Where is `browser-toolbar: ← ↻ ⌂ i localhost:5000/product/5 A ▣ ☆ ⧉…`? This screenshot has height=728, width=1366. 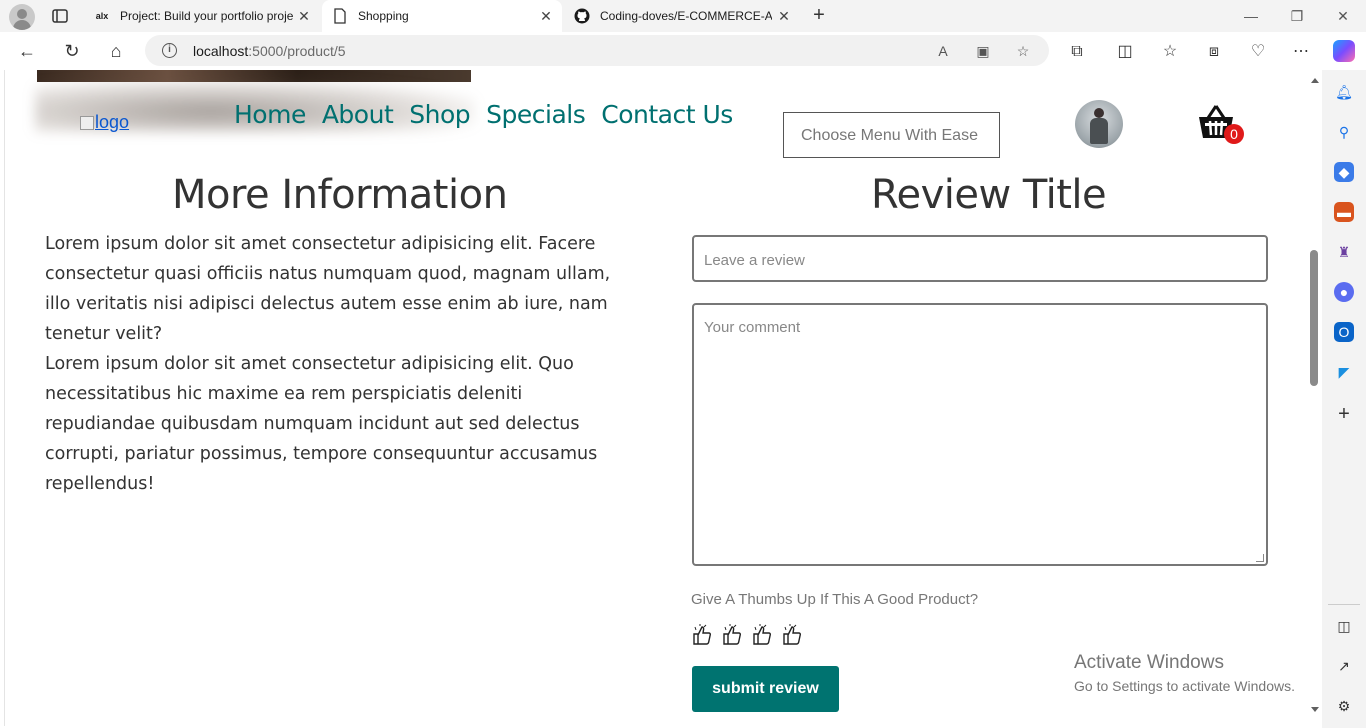
browser-toolbar: ← ↻ ⌂ i localhost:5000/product/5 A ▣ ☆ ⧉… is located at coordinates (683, 51).